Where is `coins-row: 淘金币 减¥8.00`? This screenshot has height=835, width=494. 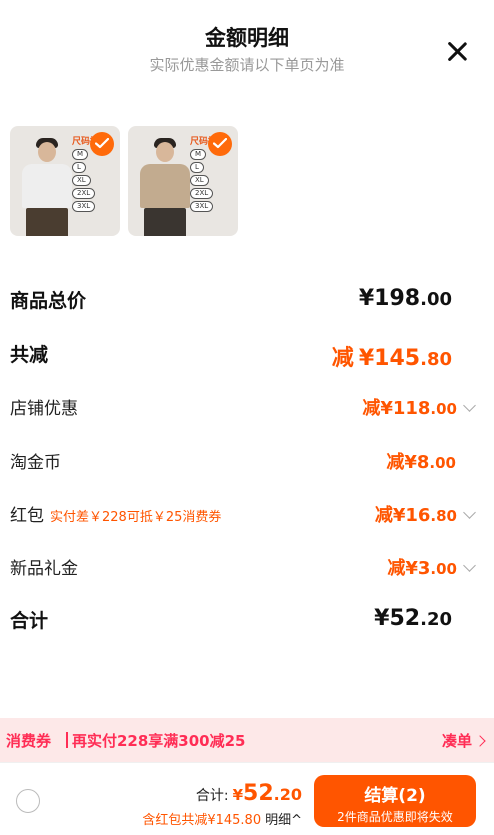 coins-row: 淘金币 减¥8.00 is located at coordinates (242, 462).